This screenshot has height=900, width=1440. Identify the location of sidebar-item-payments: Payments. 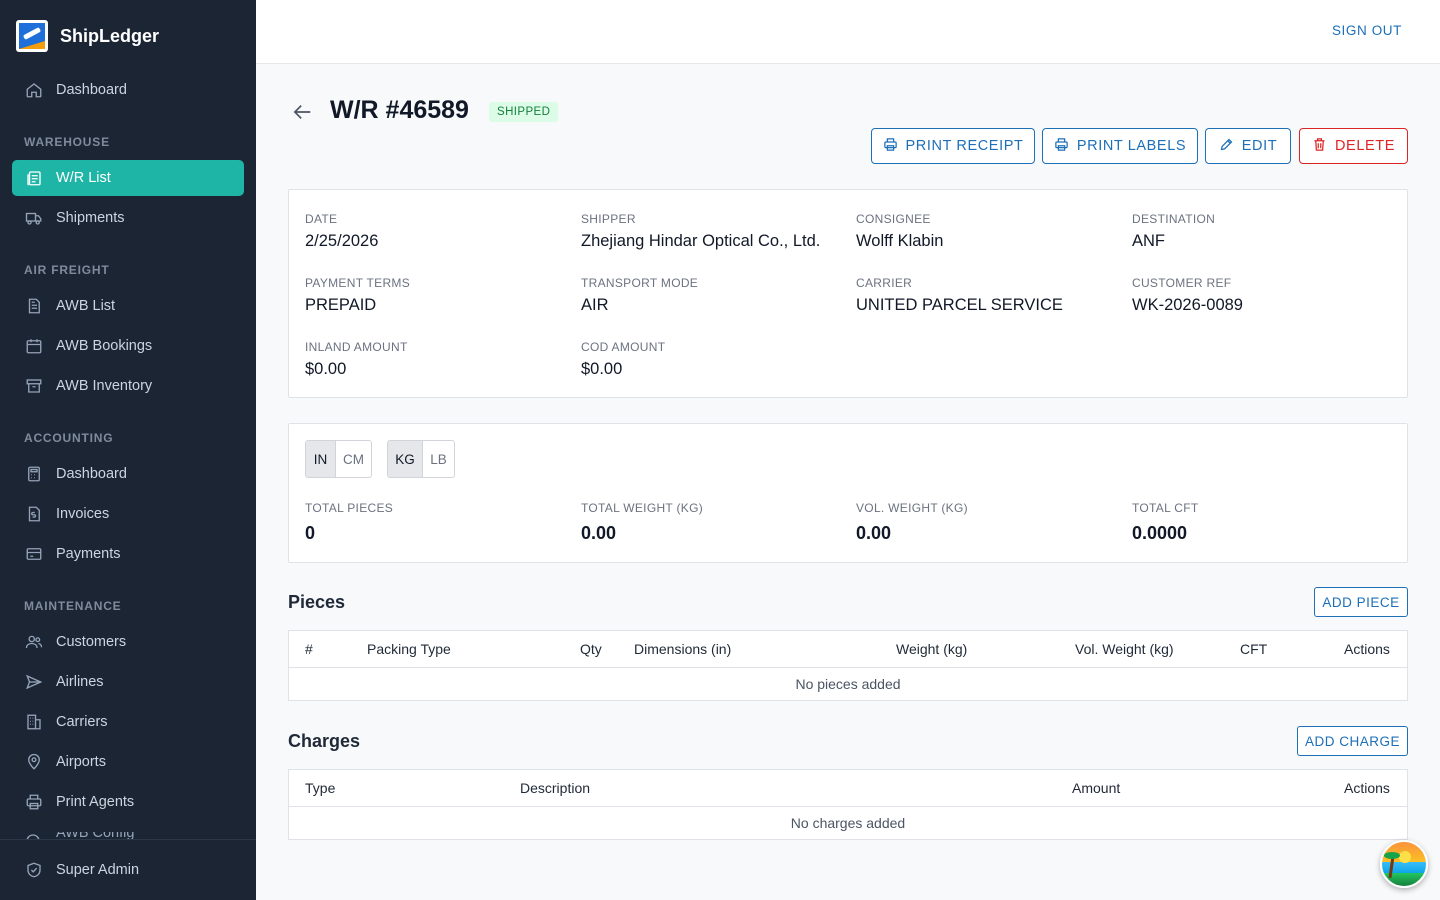
(128, 554).